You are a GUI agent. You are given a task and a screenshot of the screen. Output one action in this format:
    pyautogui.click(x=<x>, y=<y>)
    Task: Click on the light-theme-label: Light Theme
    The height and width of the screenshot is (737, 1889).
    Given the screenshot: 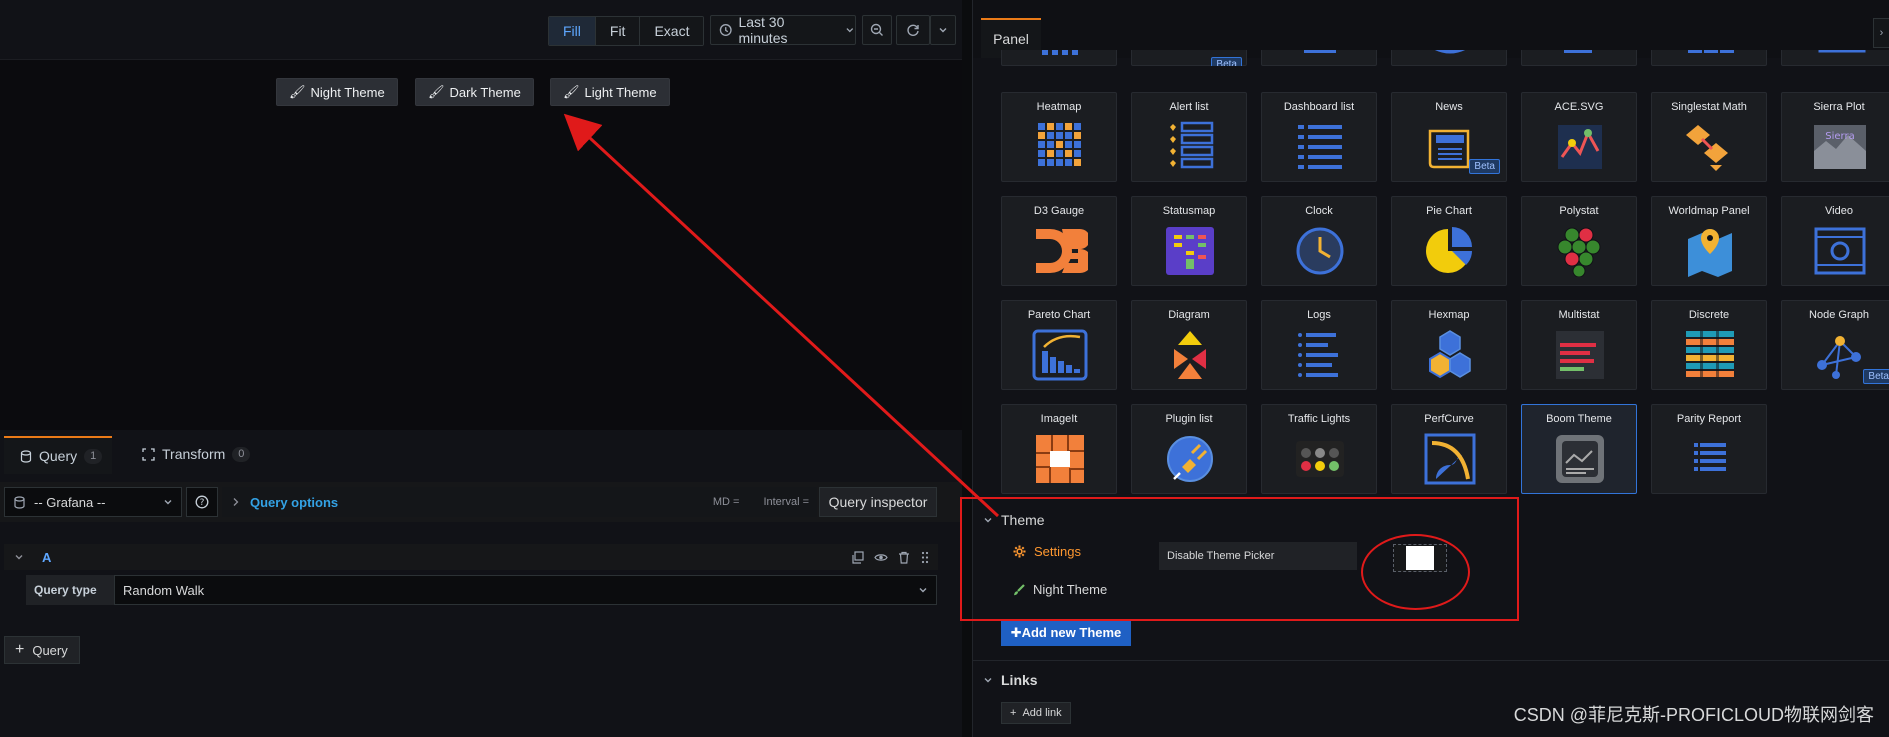 What is the action you would take?
    pyautogui.click(x=620, y=92)
    